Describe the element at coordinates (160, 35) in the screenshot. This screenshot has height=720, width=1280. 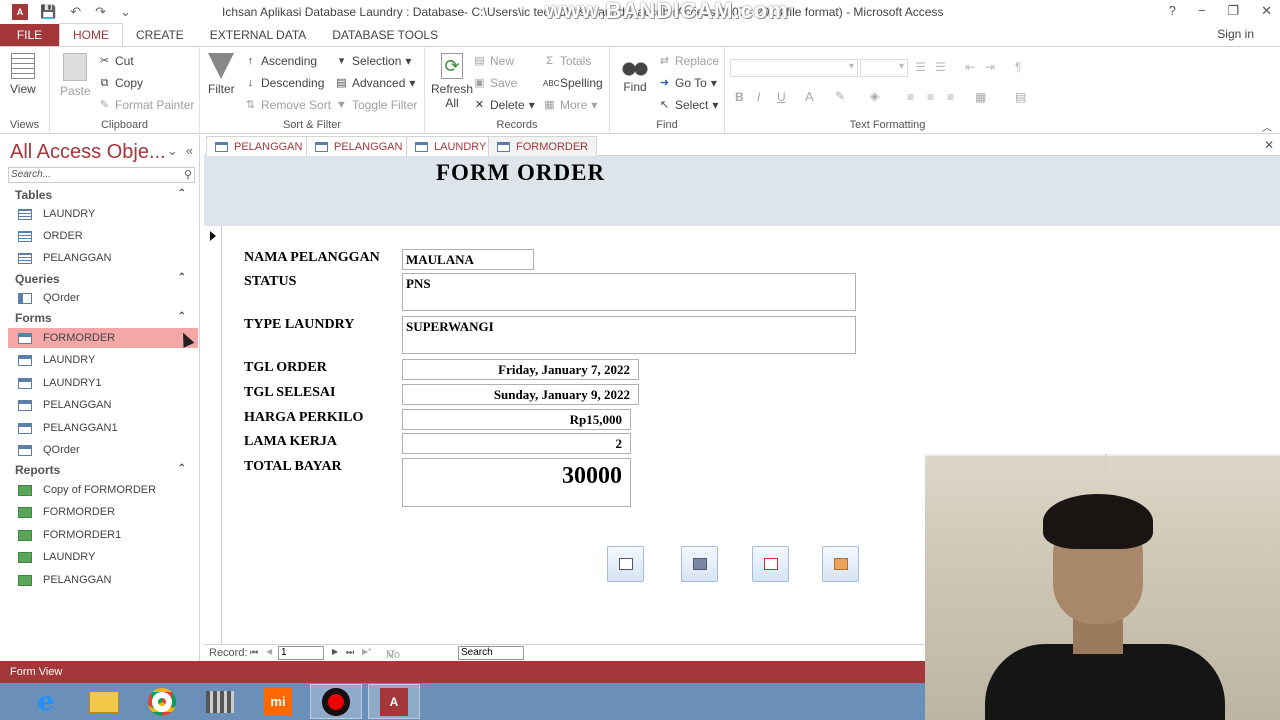
I see `tab-create: CREATE` at that location.